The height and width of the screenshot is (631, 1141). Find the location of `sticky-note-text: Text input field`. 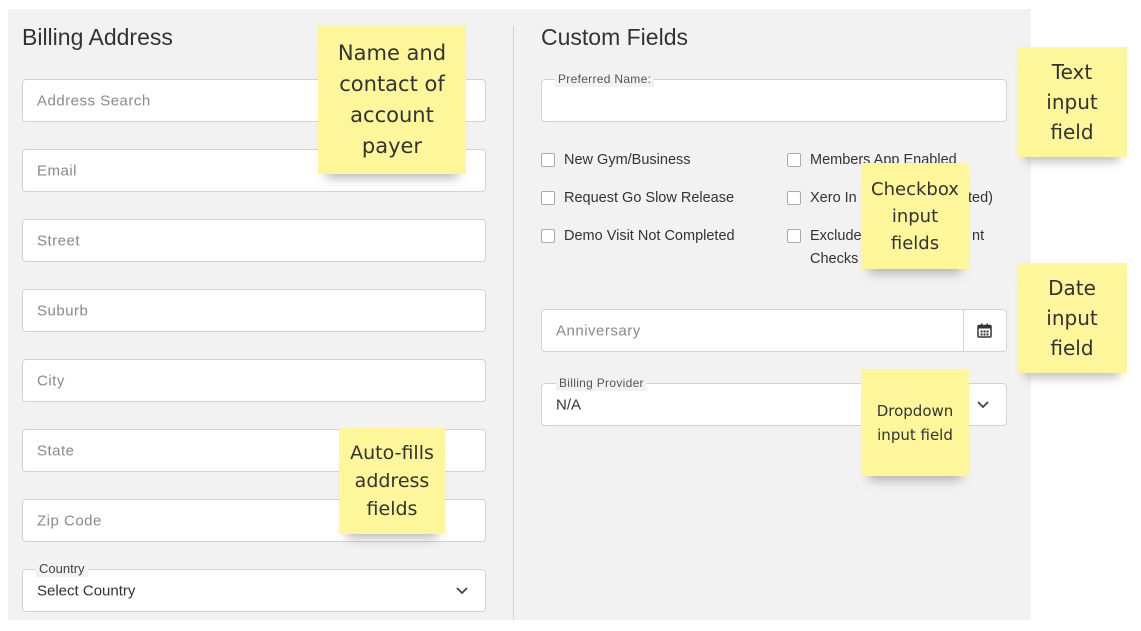

sticky-note-text: Text input field is located at coordinates (1072, 102).